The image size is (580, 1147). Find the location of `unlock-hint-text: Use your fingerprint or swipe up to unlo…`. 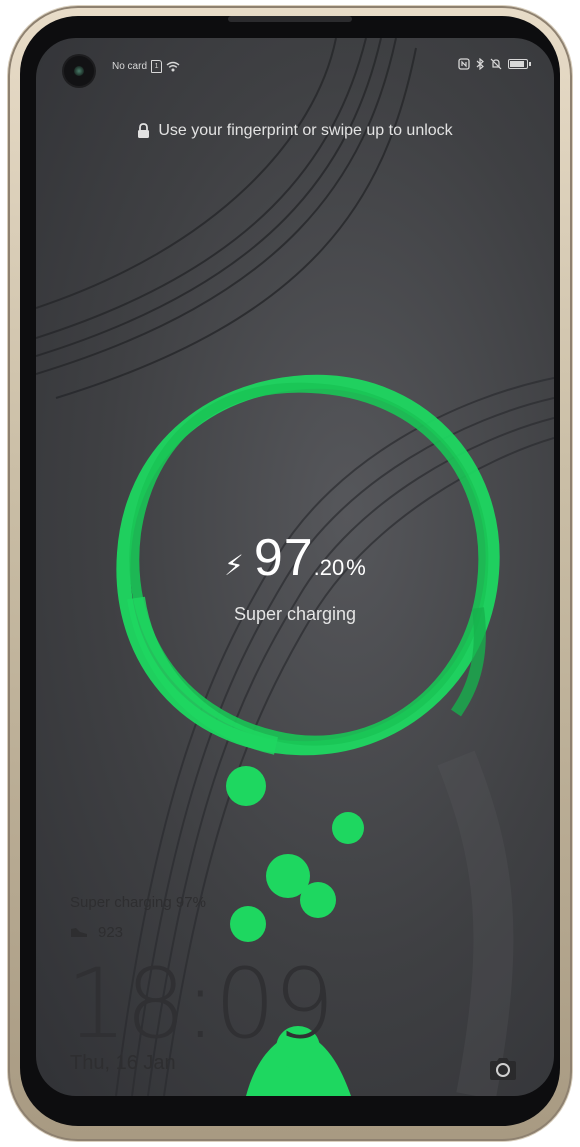

unlock-hint-text: Use your fingerprint or swipe up to unlo… is located at coordinates (305, 130).